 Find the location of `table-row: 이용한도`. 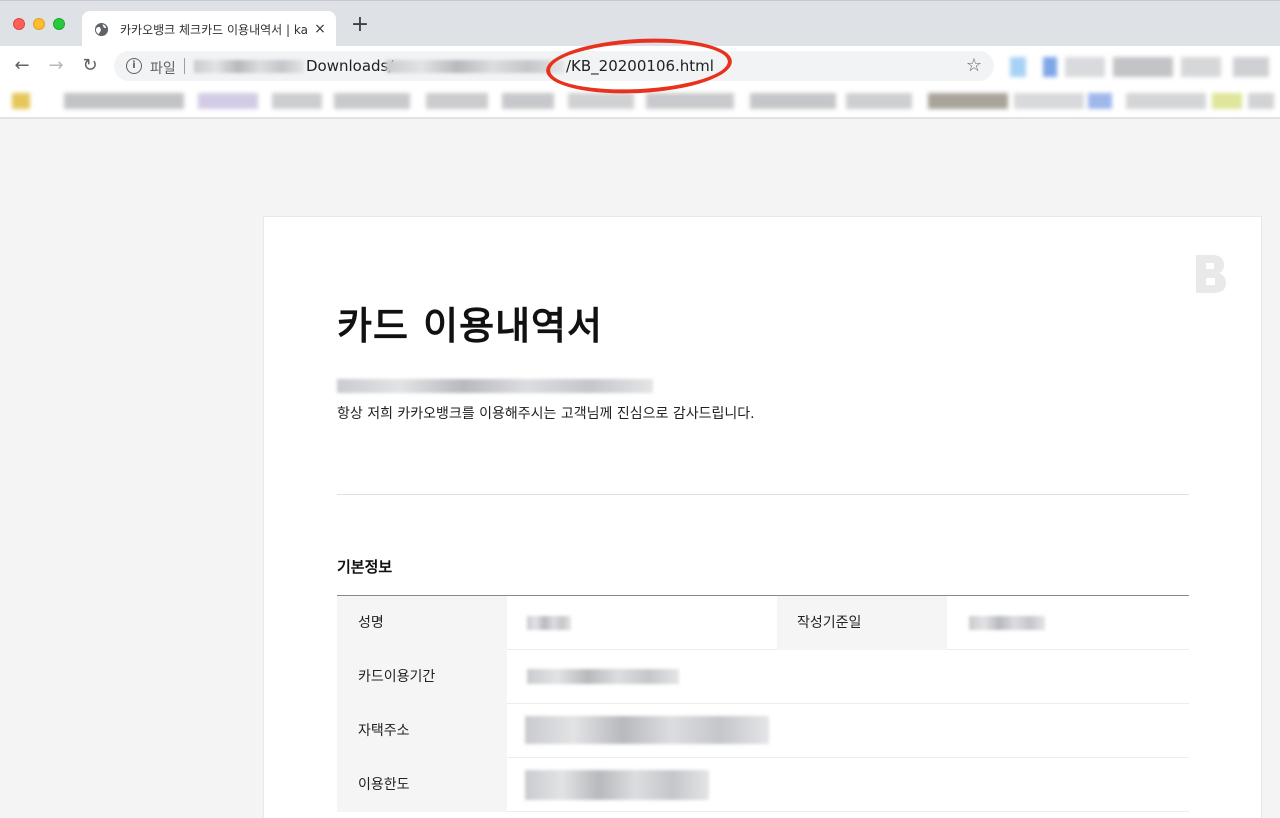

table-row: 이용한도 is located at coordinates (763, 785).